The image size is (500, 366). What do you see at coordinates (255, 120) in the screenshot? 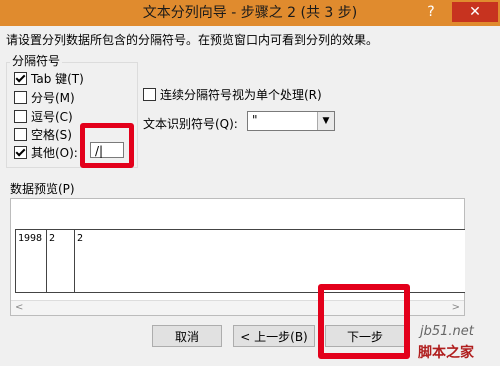
I see `text-qualifier-value: "` at bounding box center [255, 120].